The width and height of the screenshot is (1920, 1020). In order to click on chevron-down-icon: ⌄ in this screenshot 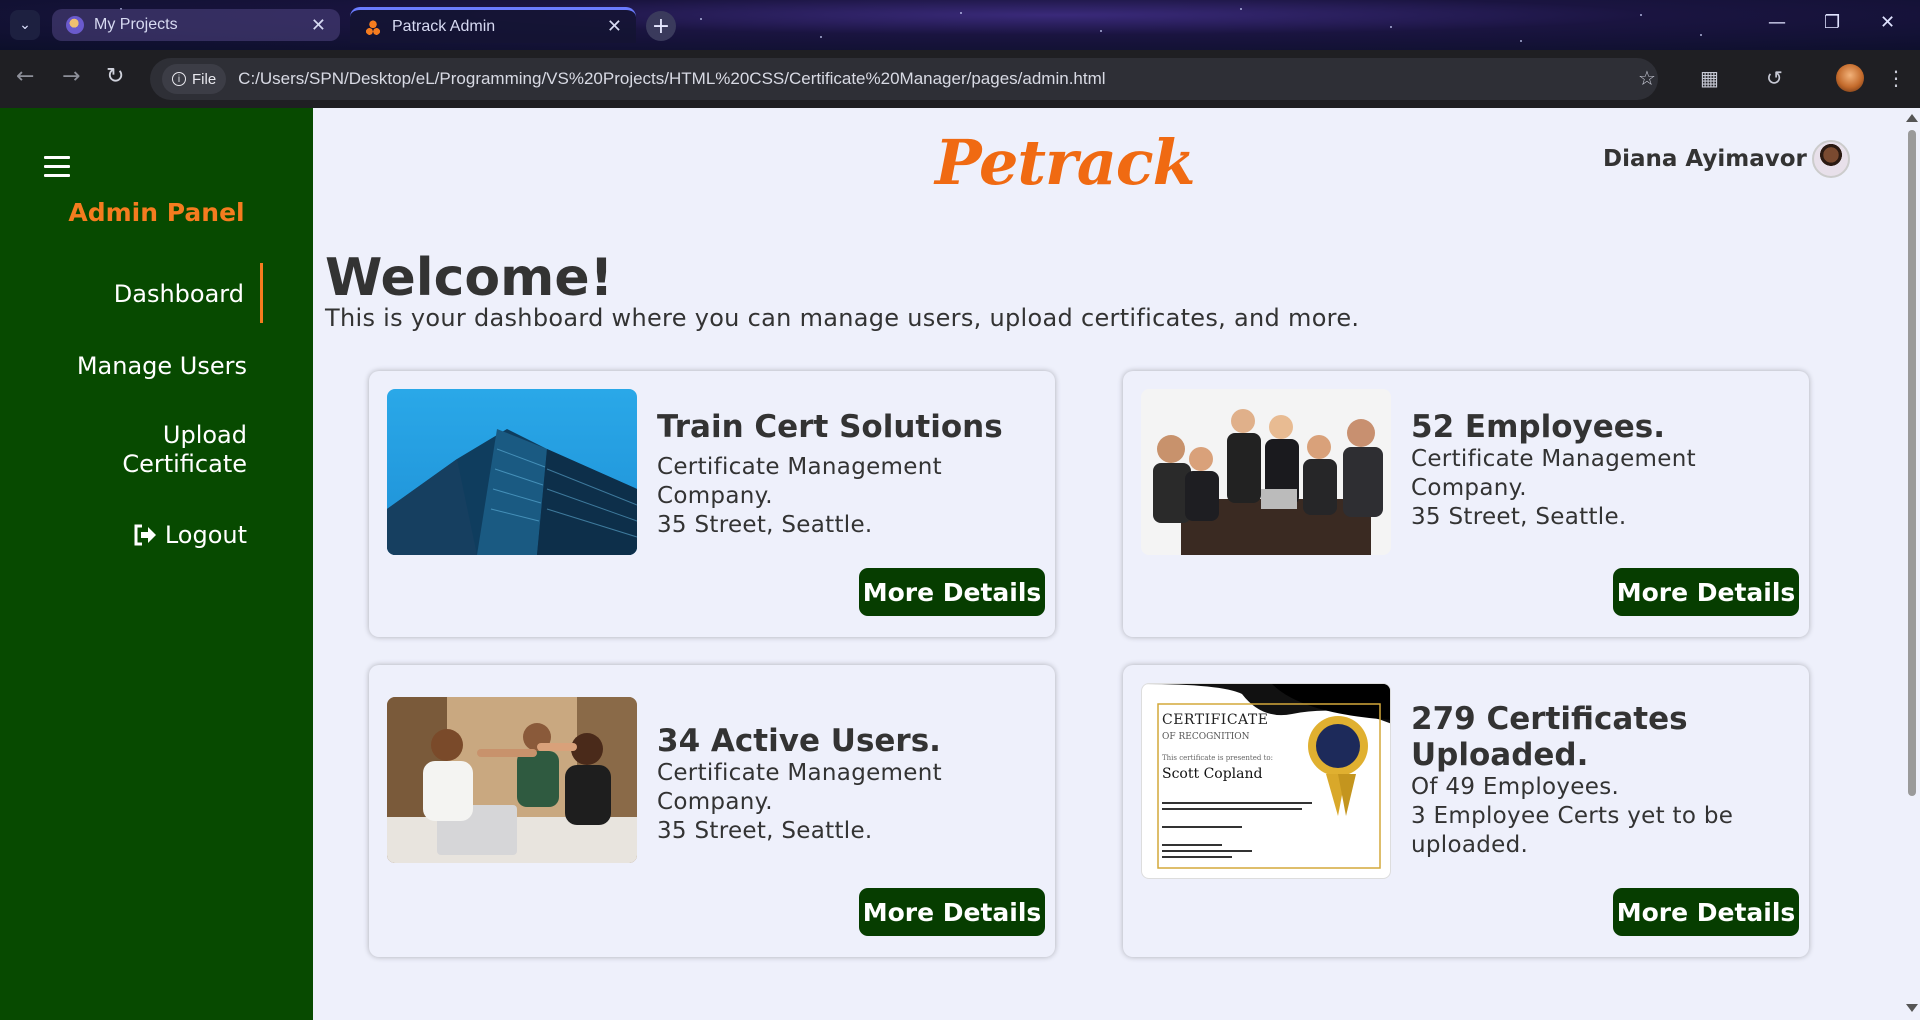, I will do `click(25, 25)`.